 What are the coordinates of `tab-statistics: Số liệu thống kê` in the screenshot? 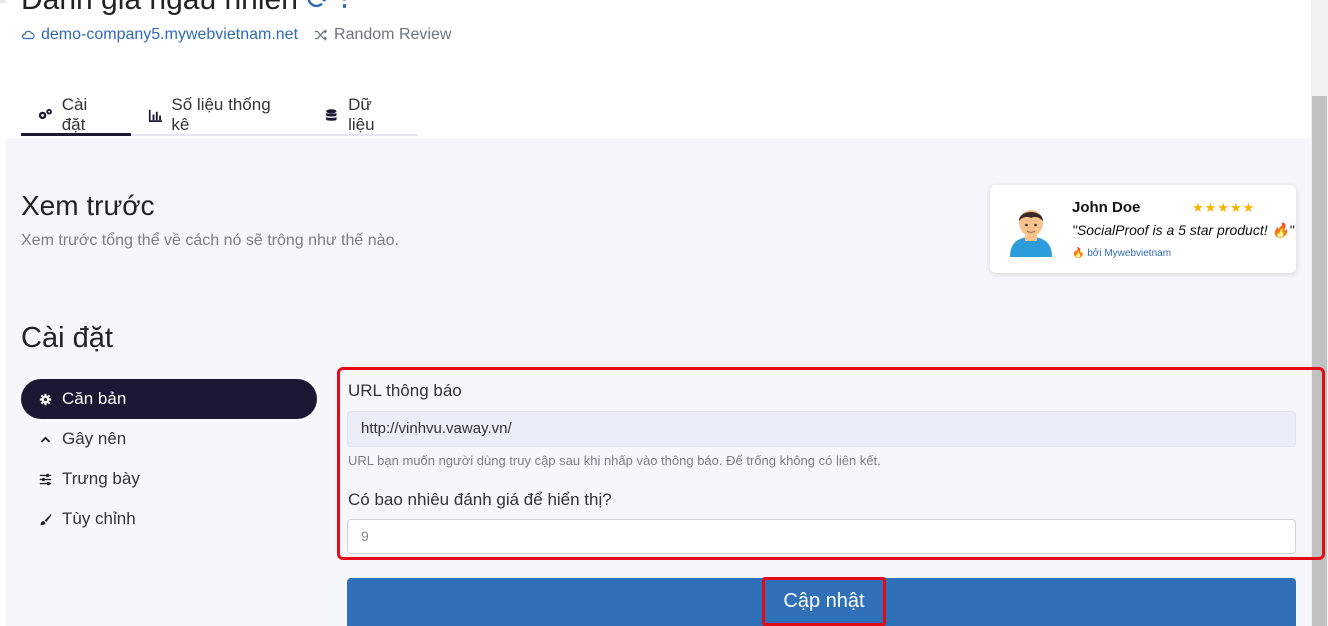 It's located at (219, 114).